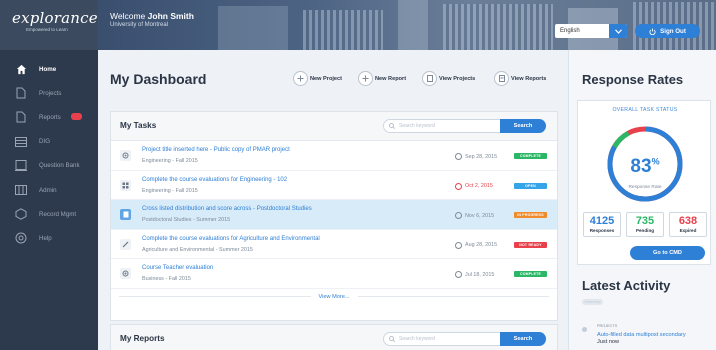 This screenshot has height=350, width=716. What do you see at coordinates (59, 166) in the screenshot?
I see `sidebar-item-label: Question Bank` at bounding box center [59, 166].